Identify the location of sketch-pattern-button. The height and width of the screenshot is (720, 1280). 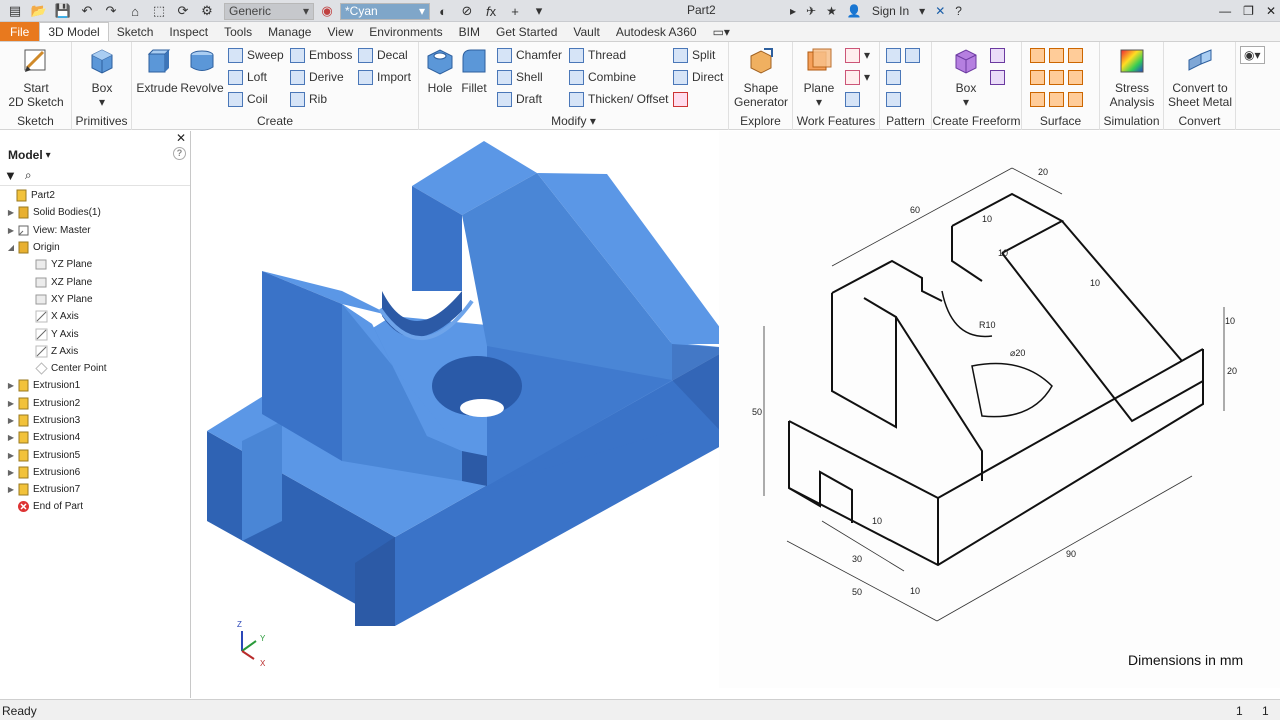
(893, 99).